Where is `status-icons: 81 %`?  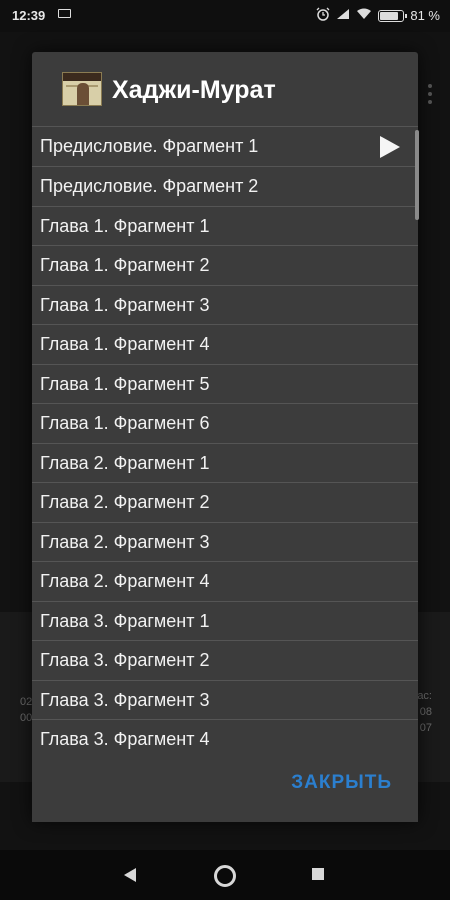
status-icons: 81 % is located at coordinates (378, 15).